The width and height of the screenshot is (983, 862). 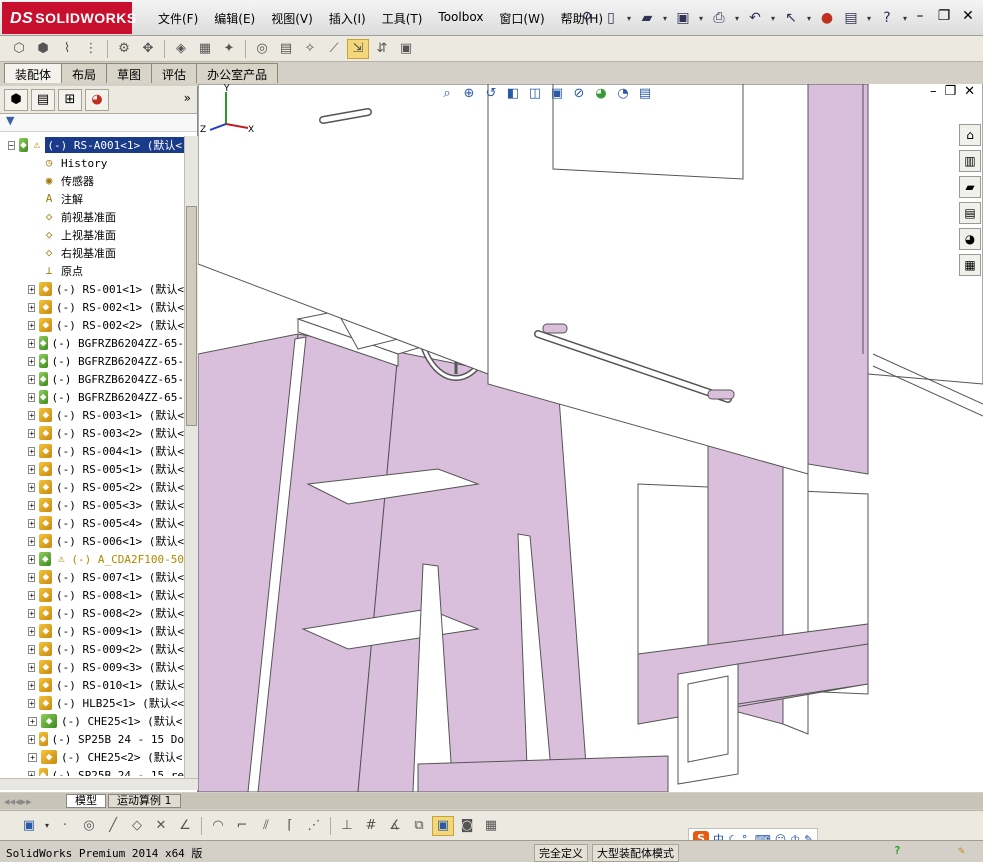 What do you see at coordinates (92, 145) in the screenshot?
I see `tree-root-assembly: − ◆ ⚠ (-) RS-A001<1> (默认<` at bounding box center [92, 145].